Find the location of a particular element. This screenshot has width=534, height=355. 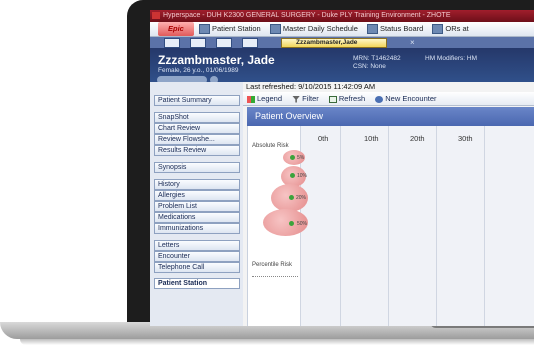

monitor-icon is located at coordinates (250, 43).